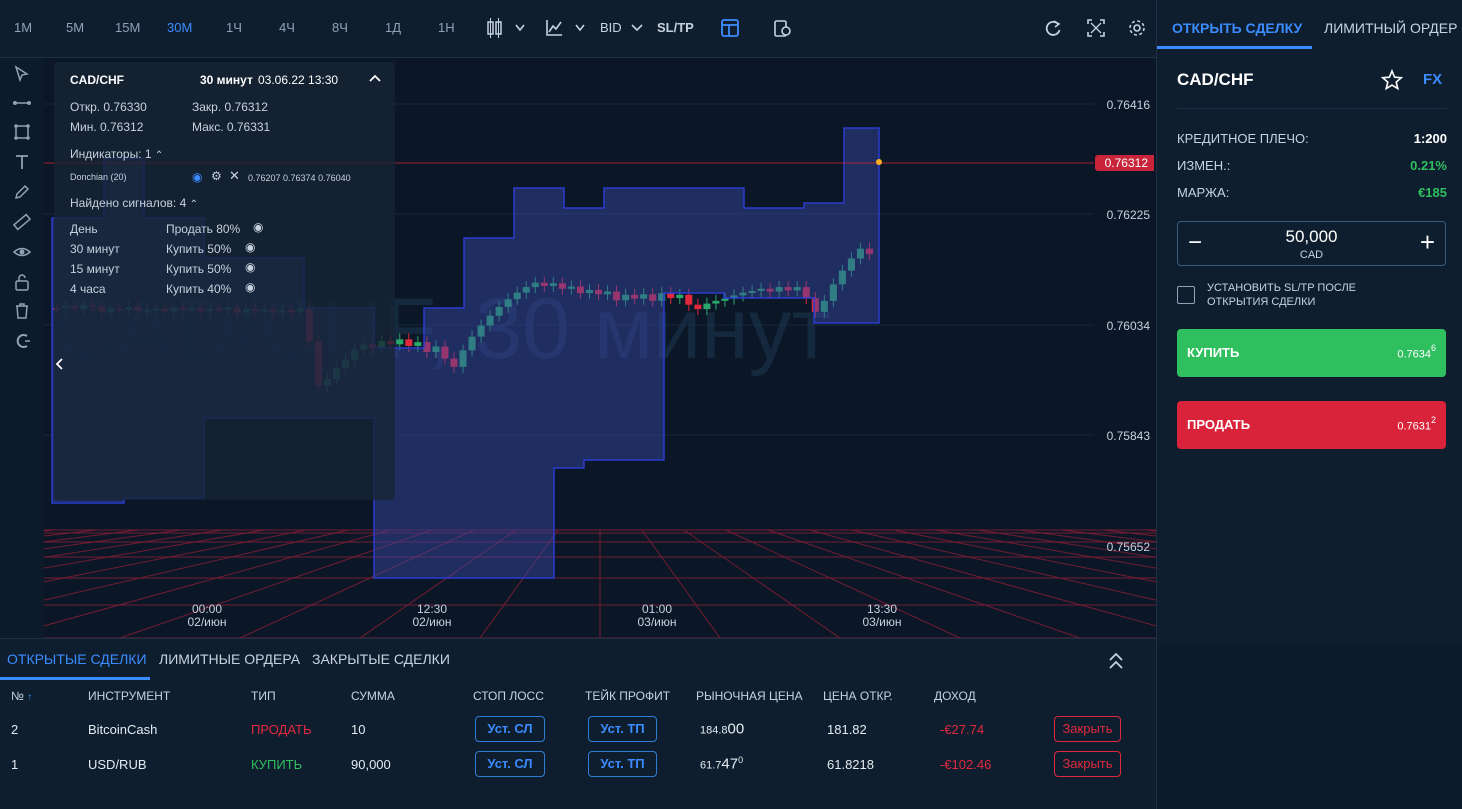 The width and height of the screenshot is (1462, 809). What do you see at coordinates (207, 615) in the screenshot?
I see `time-axis-label: 00:00 02/июн` at bounding box center [207, 615].